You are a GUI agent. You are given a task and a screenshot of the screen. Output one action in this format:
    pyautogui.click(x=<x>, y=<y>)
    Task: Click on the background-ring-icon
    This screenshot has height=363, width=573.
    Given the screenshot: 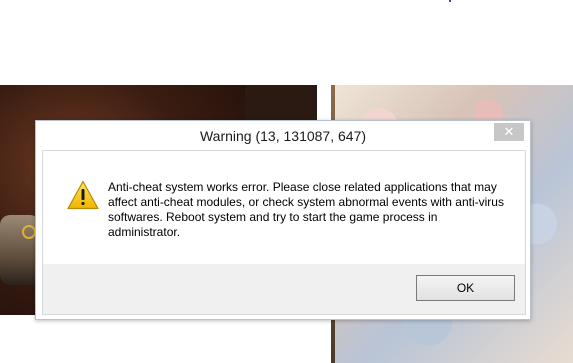 What is the action you would take?
    pyautogui.click(x=29, y=232)
    